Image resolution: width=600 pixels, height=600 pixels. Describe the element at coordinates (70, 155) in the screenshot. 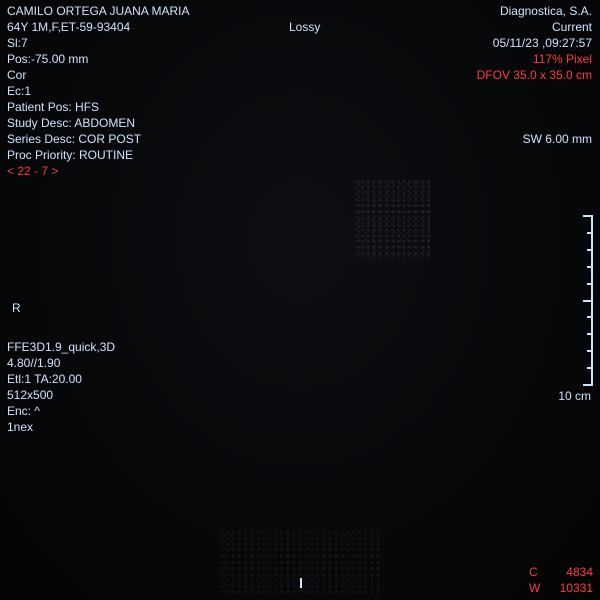

I see `procedure-priority: Proc Priority: ROUTINE` at that location.